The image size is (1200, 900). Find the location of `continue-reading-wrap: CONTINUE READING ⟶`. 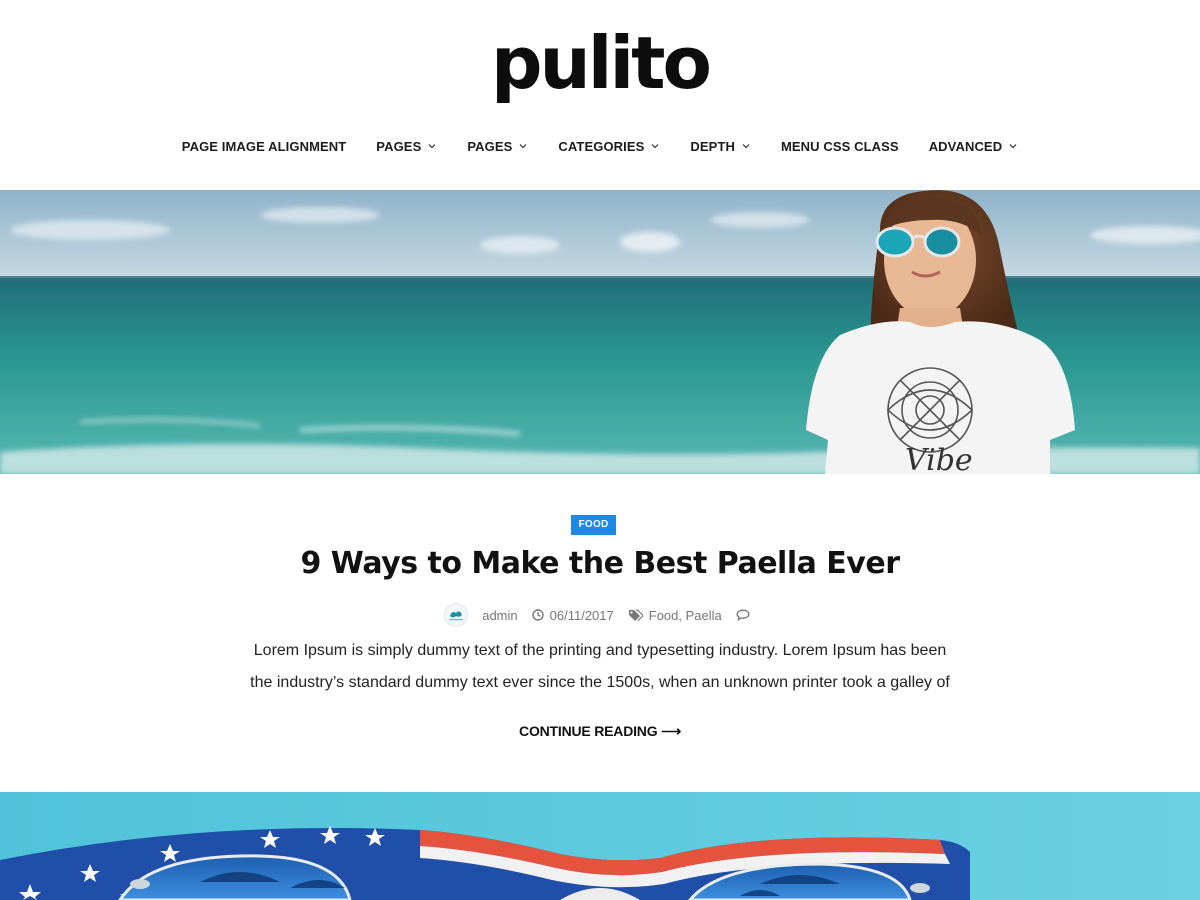

continue-reading-wrap: CONTINUE READING ⟶ is located at coordinates (600, 731).